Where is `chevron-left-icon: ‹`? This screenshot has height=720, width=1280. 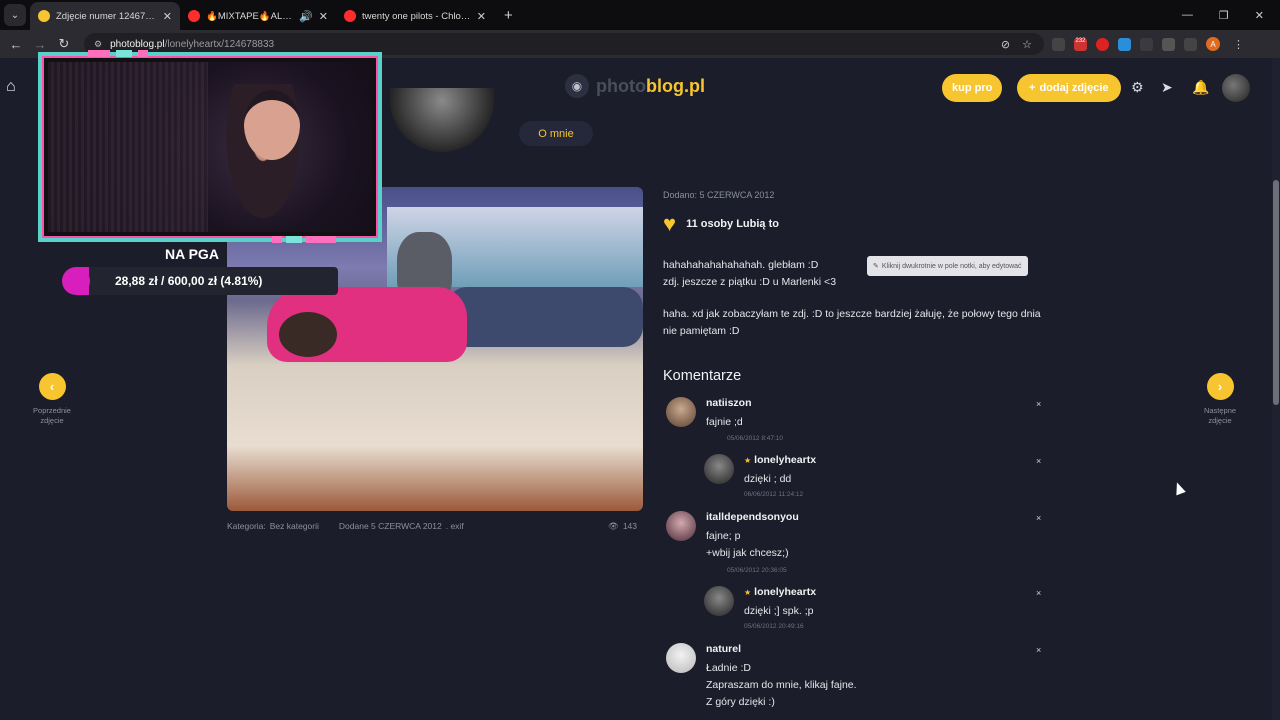 chevron-left-icon: ‹ is located at coordinates (52, 386).